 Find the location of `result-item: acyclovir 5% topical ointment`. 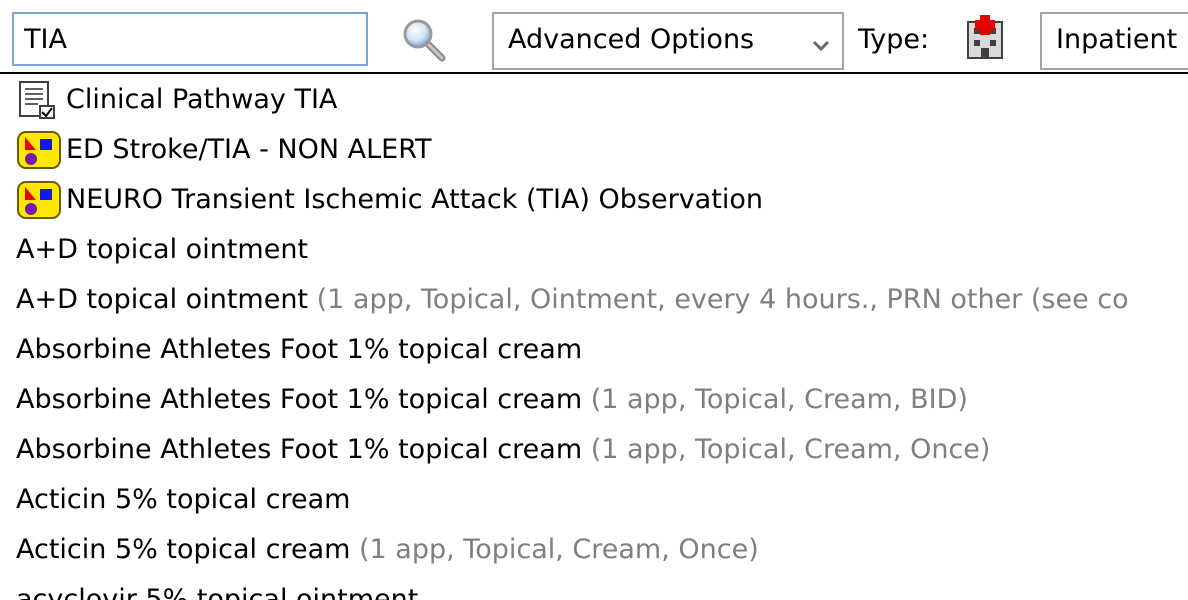

result-item: acyclovir 5% topical ointment is located at coordinates (594, 587).